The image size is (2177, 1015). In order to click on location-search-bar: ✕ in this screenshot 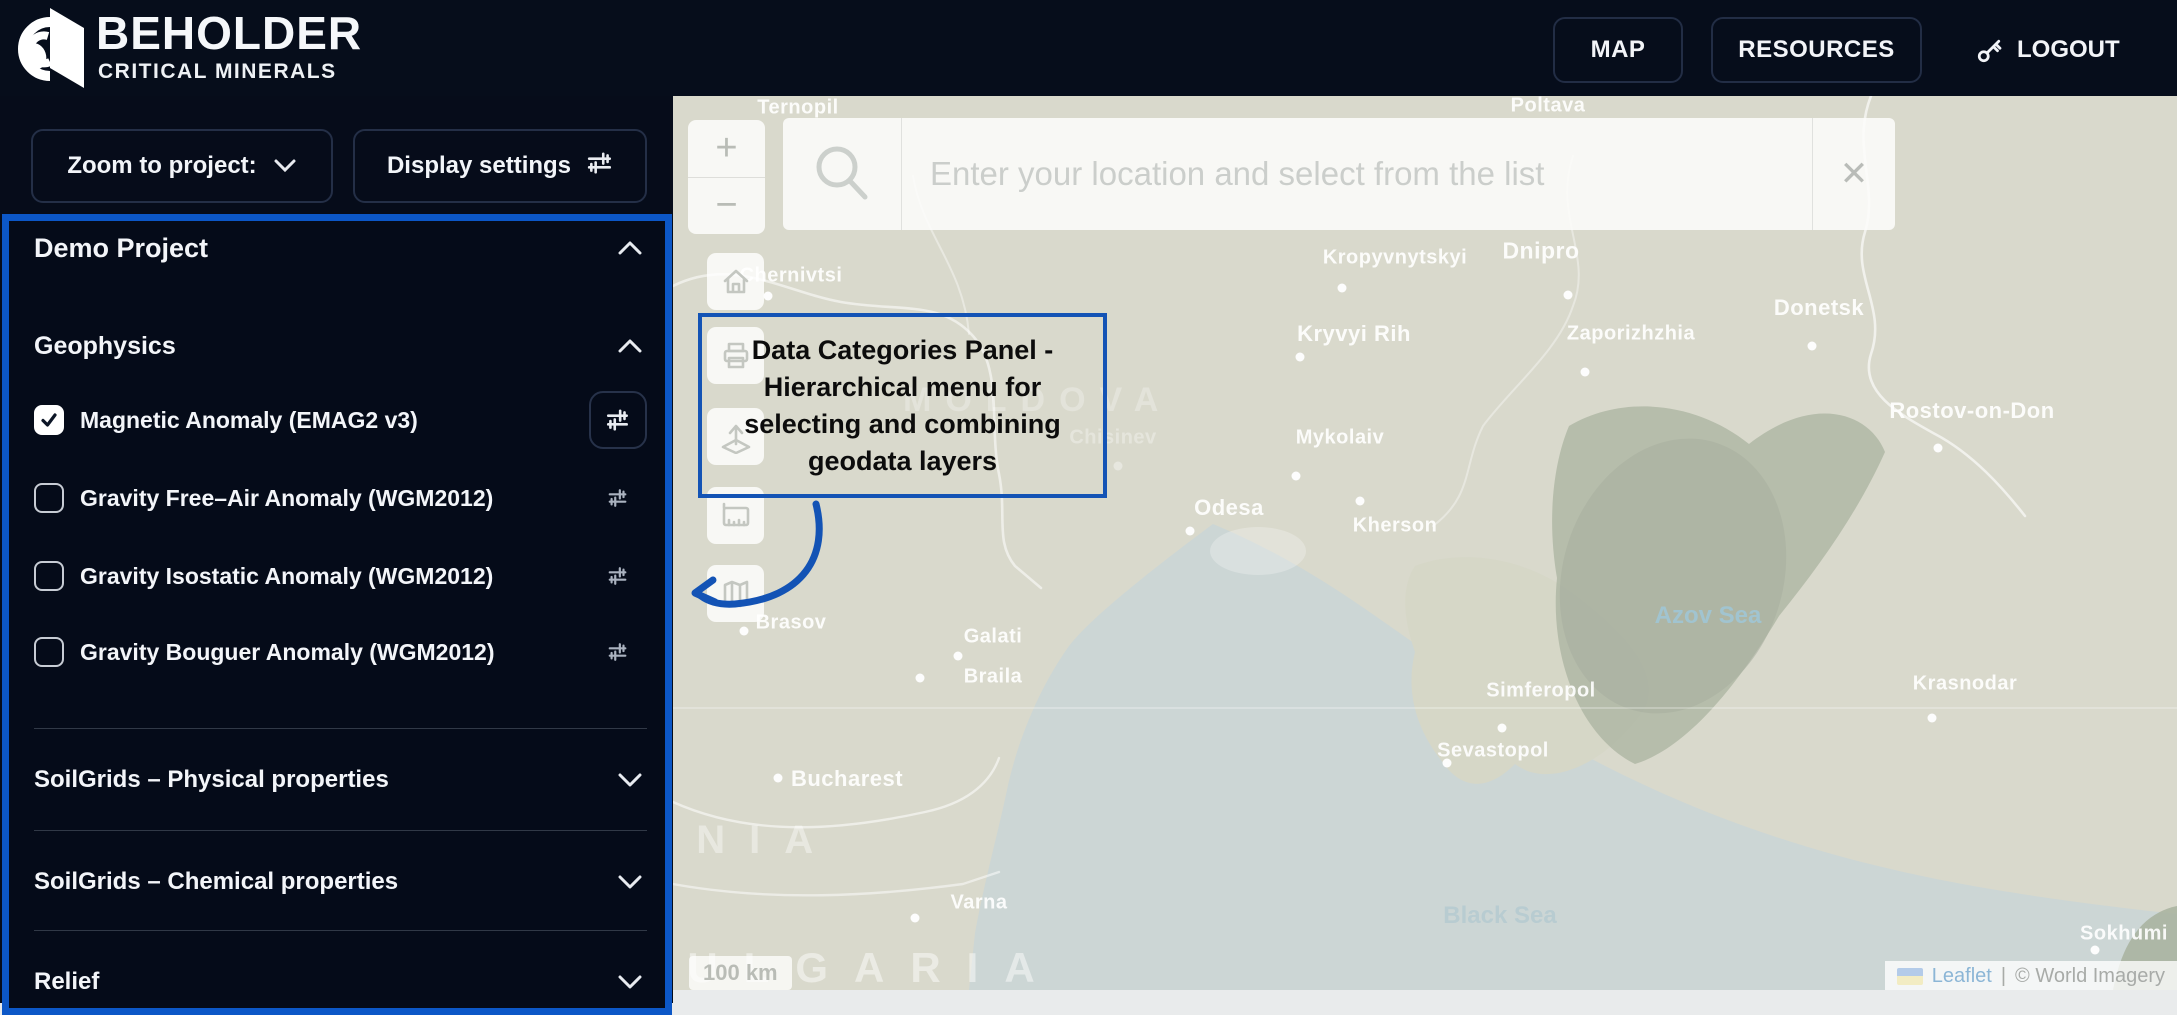, I will do `click(1339, 174)`.